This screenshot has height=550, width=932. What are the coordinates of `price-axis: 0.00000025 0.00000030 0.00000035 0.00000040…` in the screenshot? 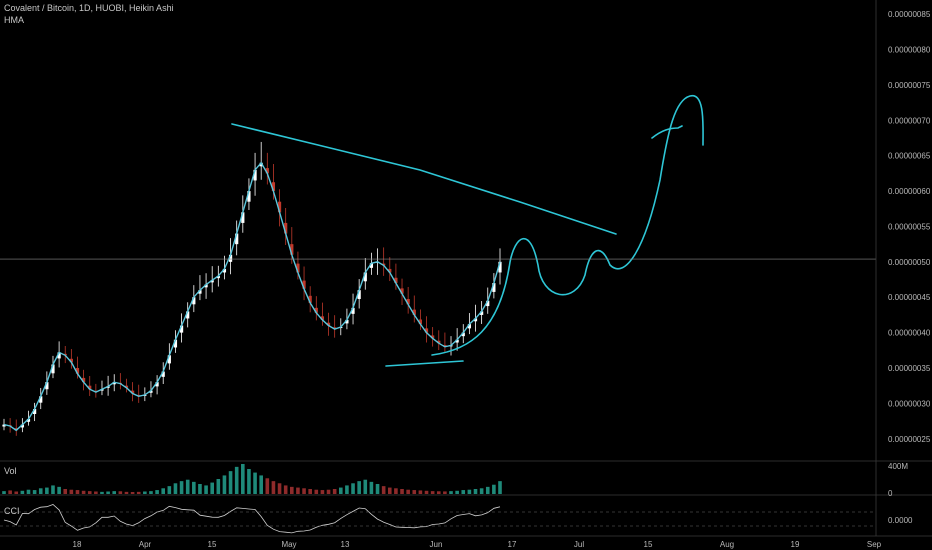 It's located at (909, 227).